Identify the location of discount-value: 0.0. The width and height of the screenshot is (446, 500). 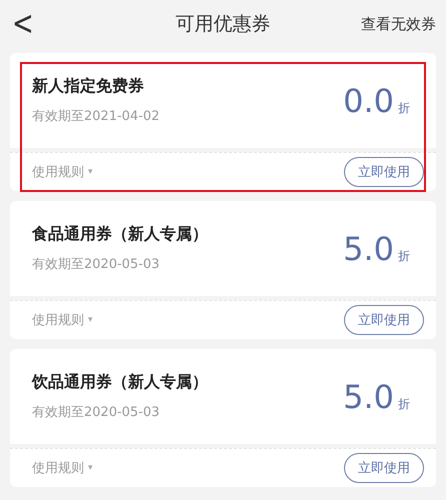
(368, 101).